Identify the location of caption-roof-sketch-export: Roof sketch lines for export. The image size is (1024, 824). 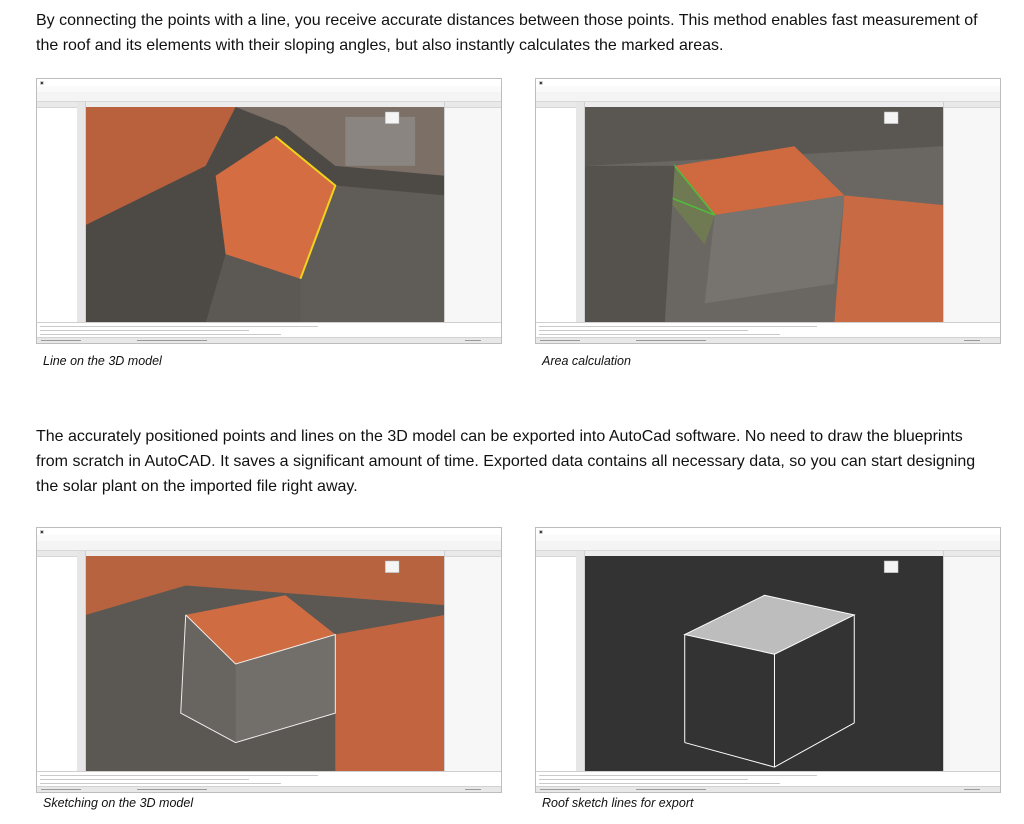
(618, 803).